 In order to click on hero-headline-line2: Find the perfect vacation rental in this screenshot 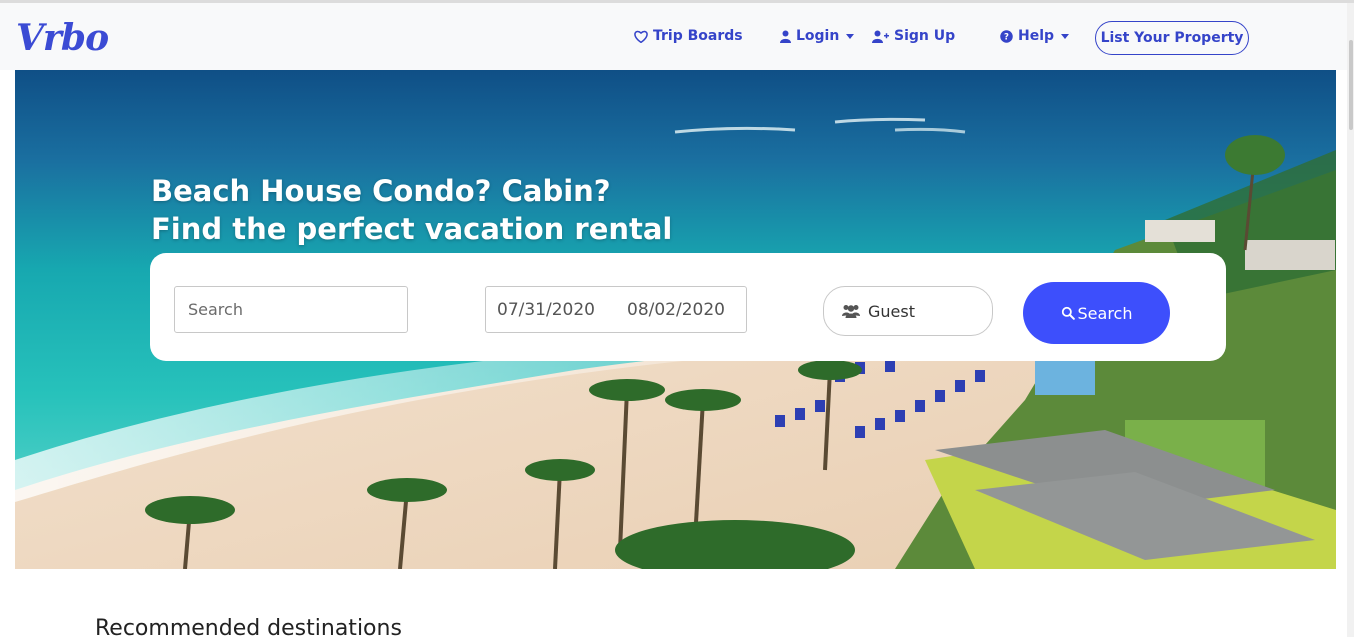, I will do `click(412, 229)`.